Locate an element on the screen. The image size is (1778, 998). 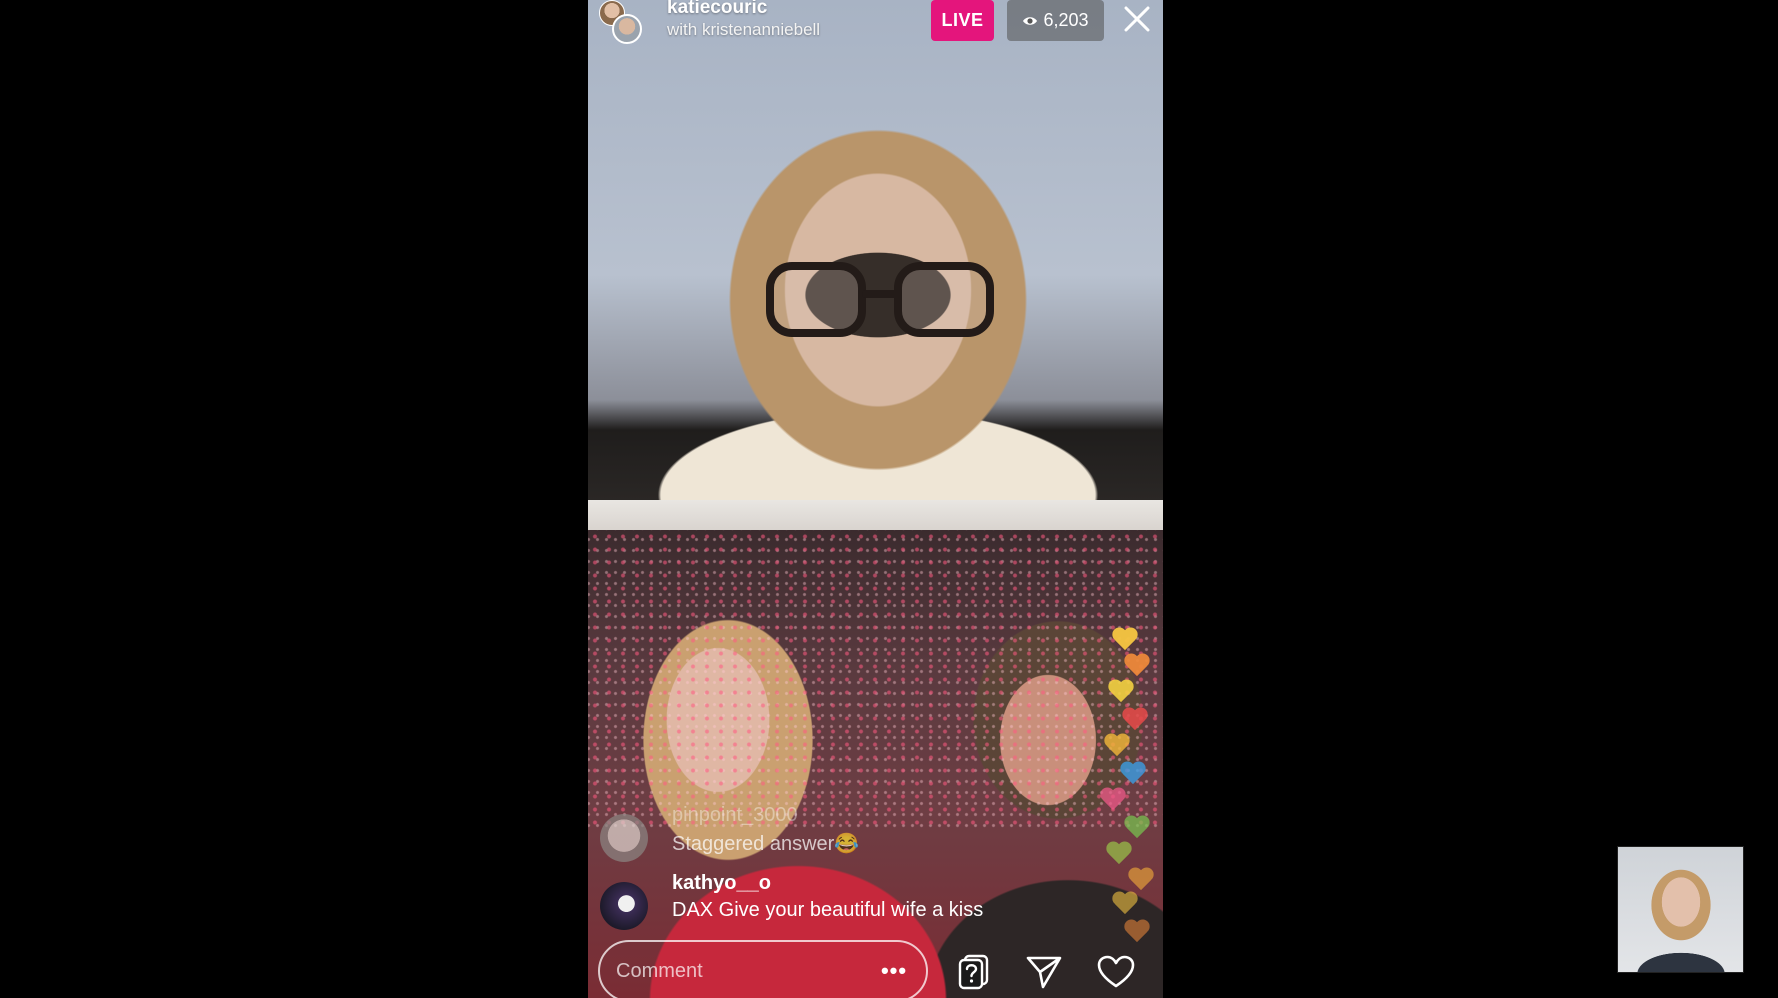
close-icon is located at coordinates (1137, 19).